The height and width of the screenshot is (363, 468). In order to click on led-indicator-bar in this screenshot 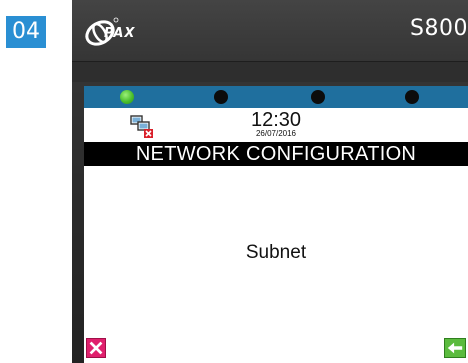, I will do `click(276, 97)`.